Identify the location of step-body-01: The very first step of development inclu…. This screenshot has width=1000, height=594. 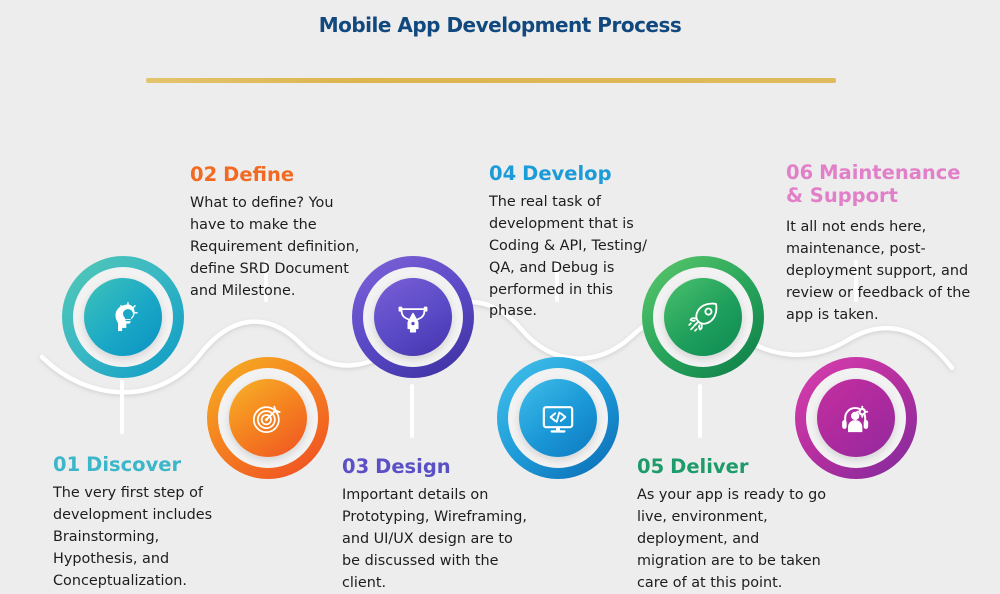
(133, 537).